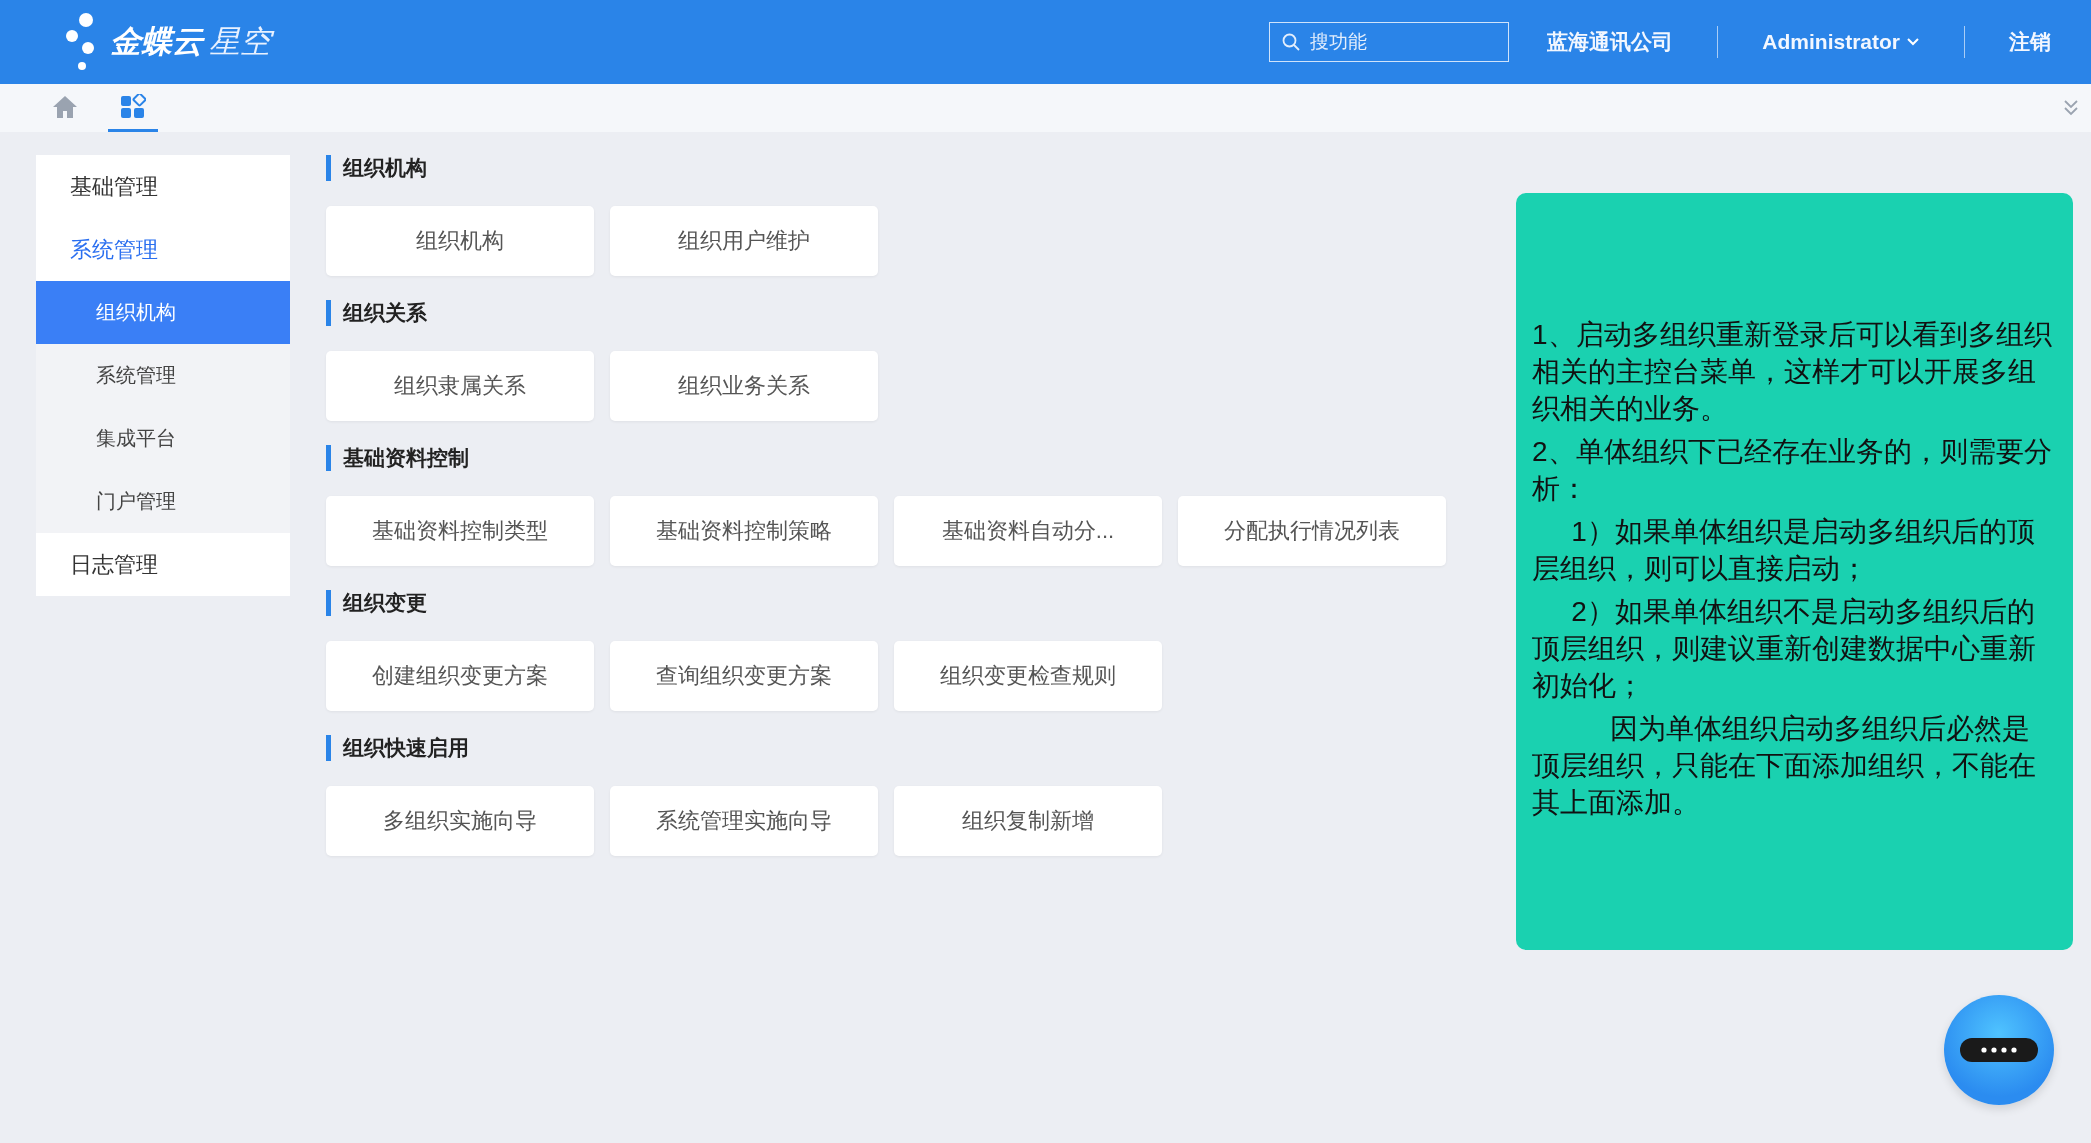 This screenshot has height=1143, width=2091. I want to click on sidebar-subitem: 组织机构, so click(163, 312).